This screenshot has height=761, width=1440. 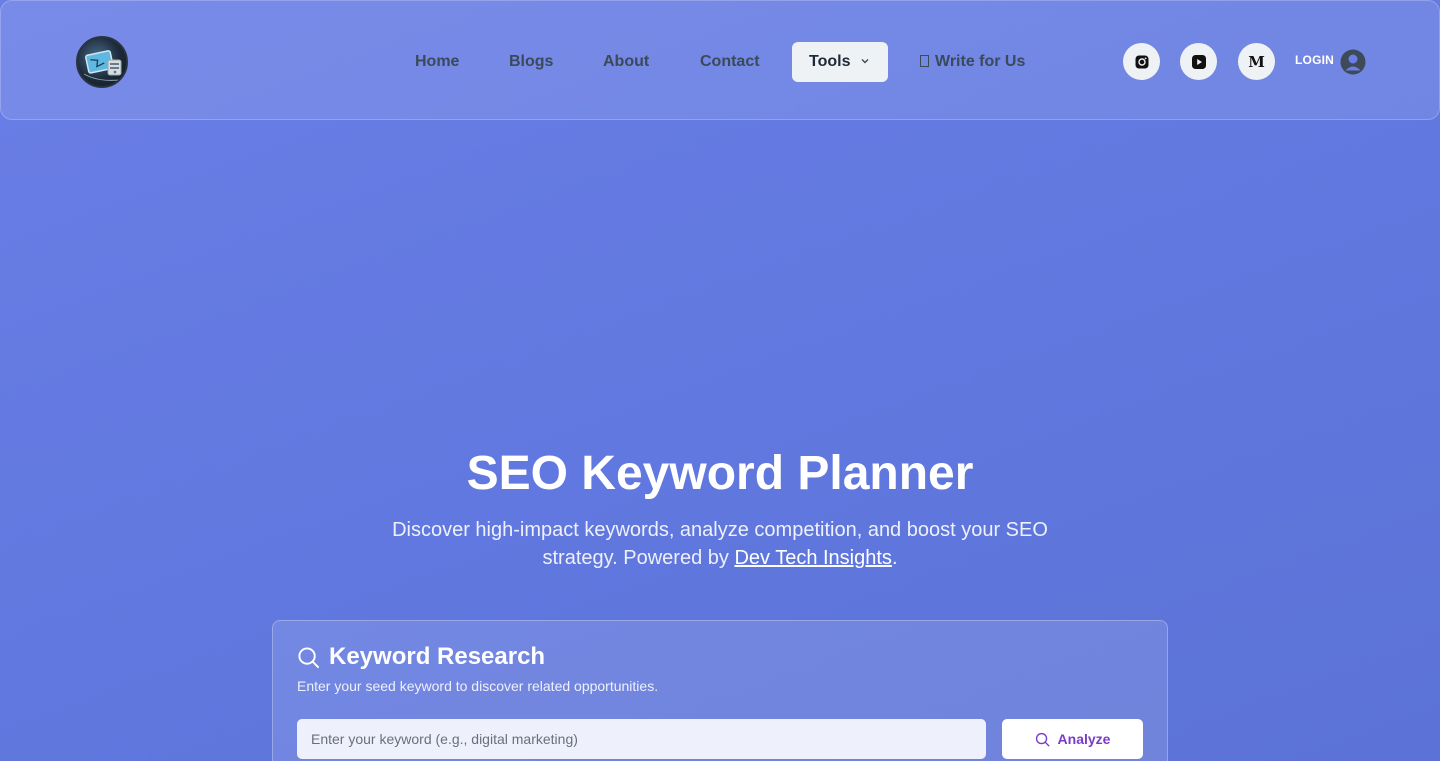 I want to click on nav-contact: Contact, so click(x=730, y=62).